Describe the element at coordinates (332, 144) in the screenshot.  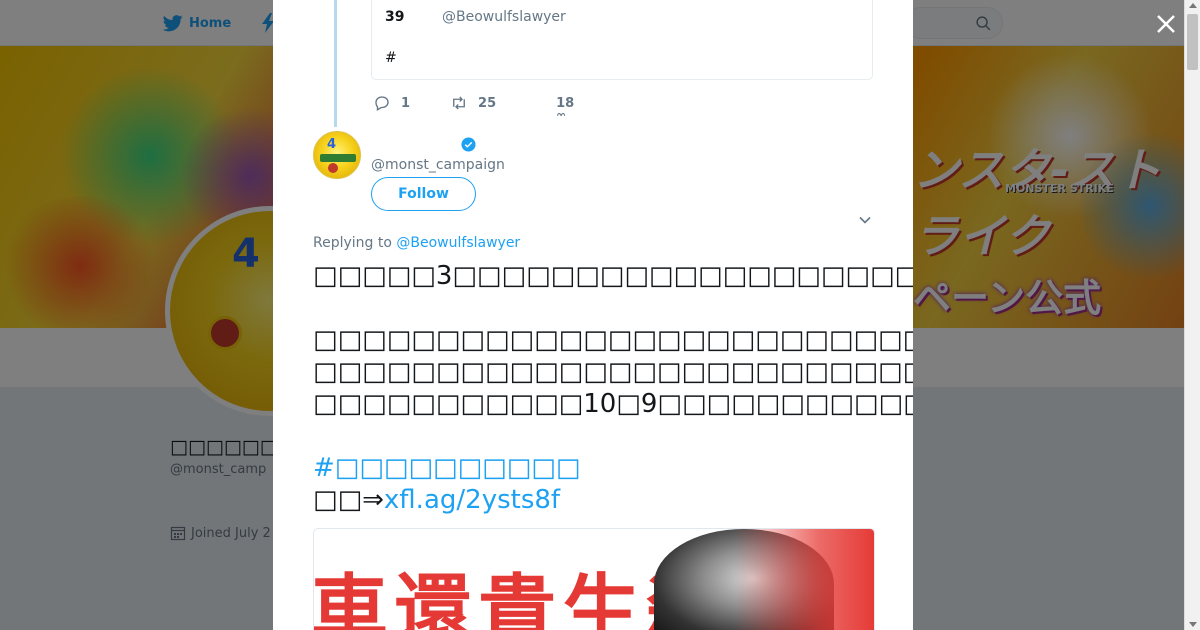
I see `avatar-mini-graphic: 4` at that location.